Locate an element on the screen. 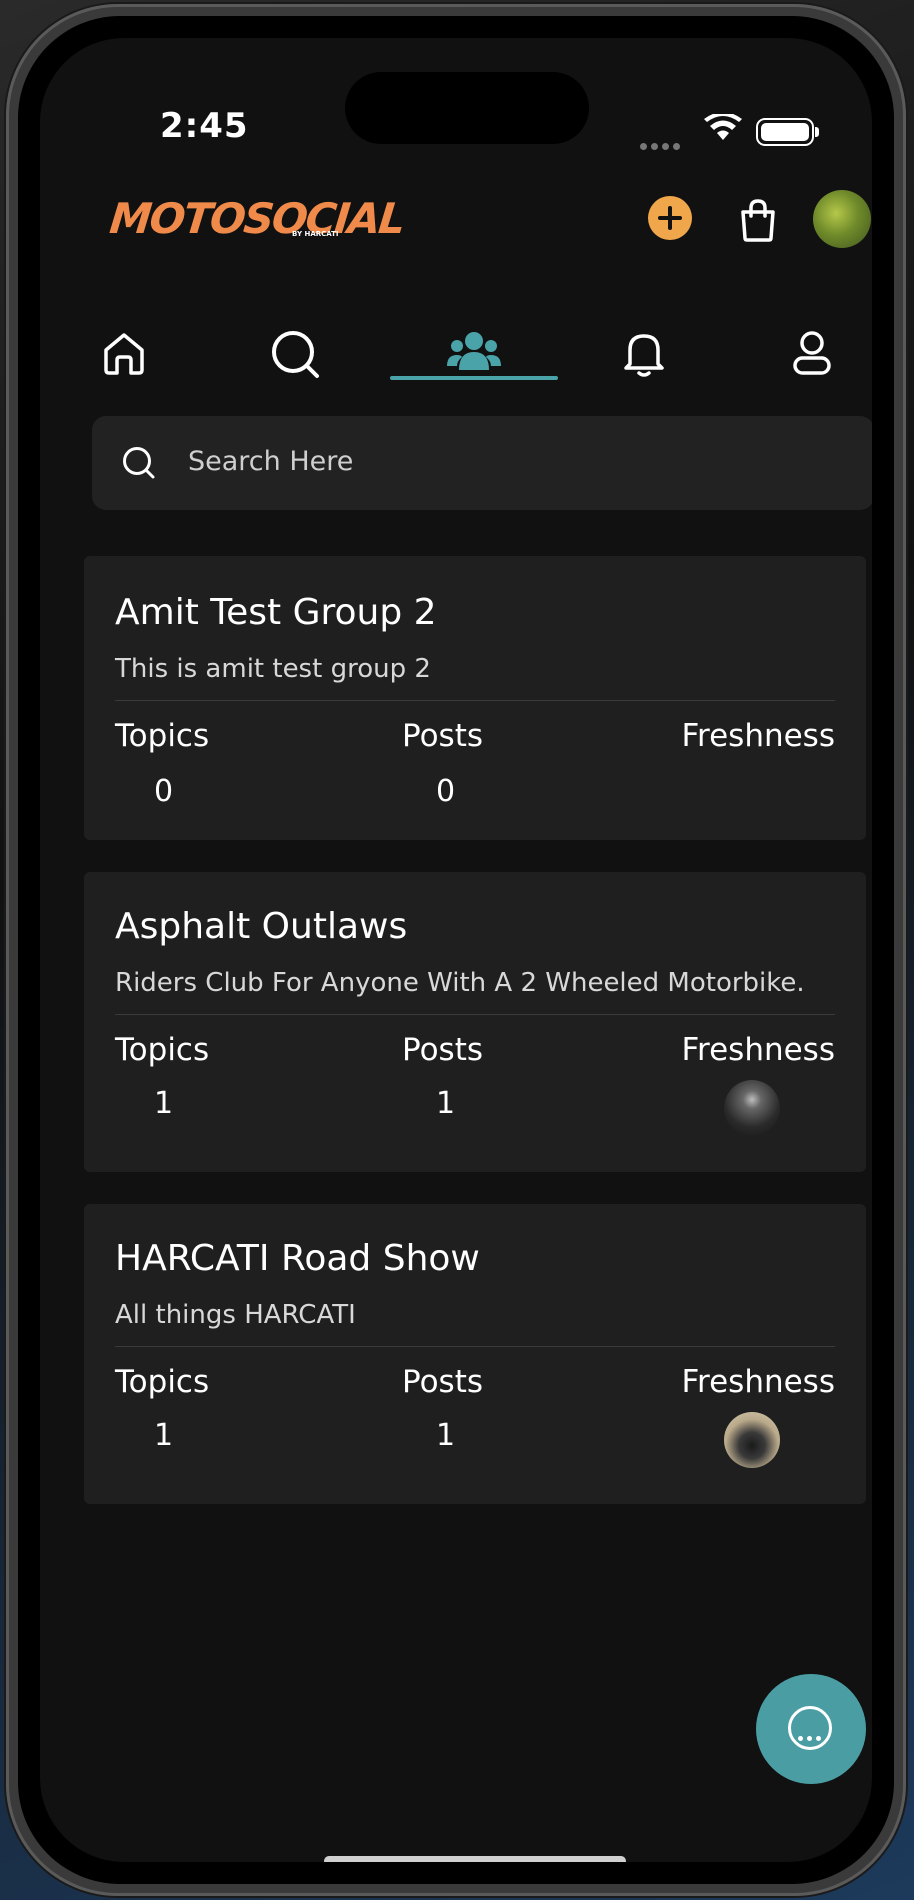 Image resolution: width=914 pixels, height=1900 pixels. chat-fab-button is located at coordinates (811, 1729).